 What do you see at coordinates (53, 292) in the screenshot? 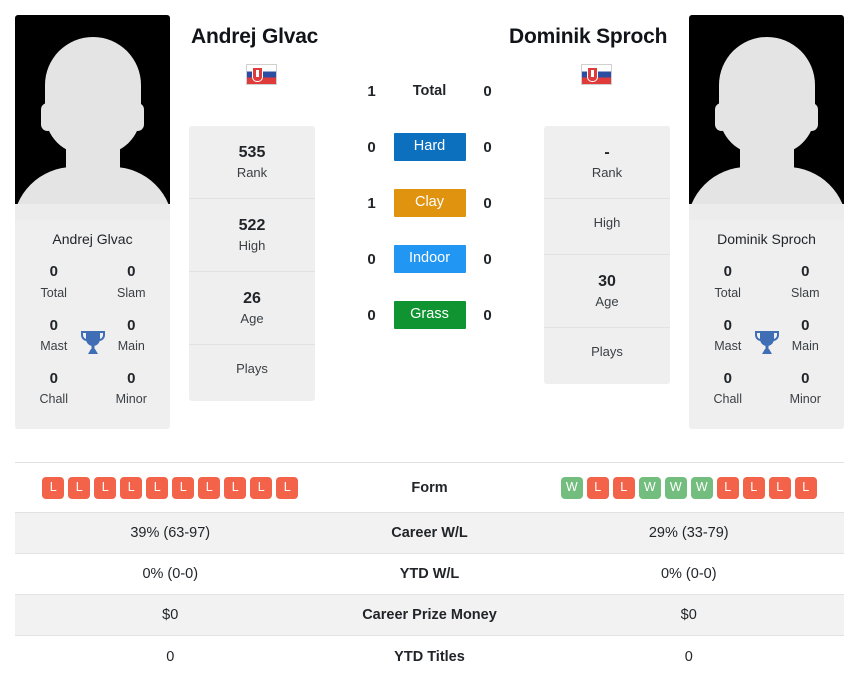
I see `titles-total-label-left: Total` at bounding box center [53, 292].